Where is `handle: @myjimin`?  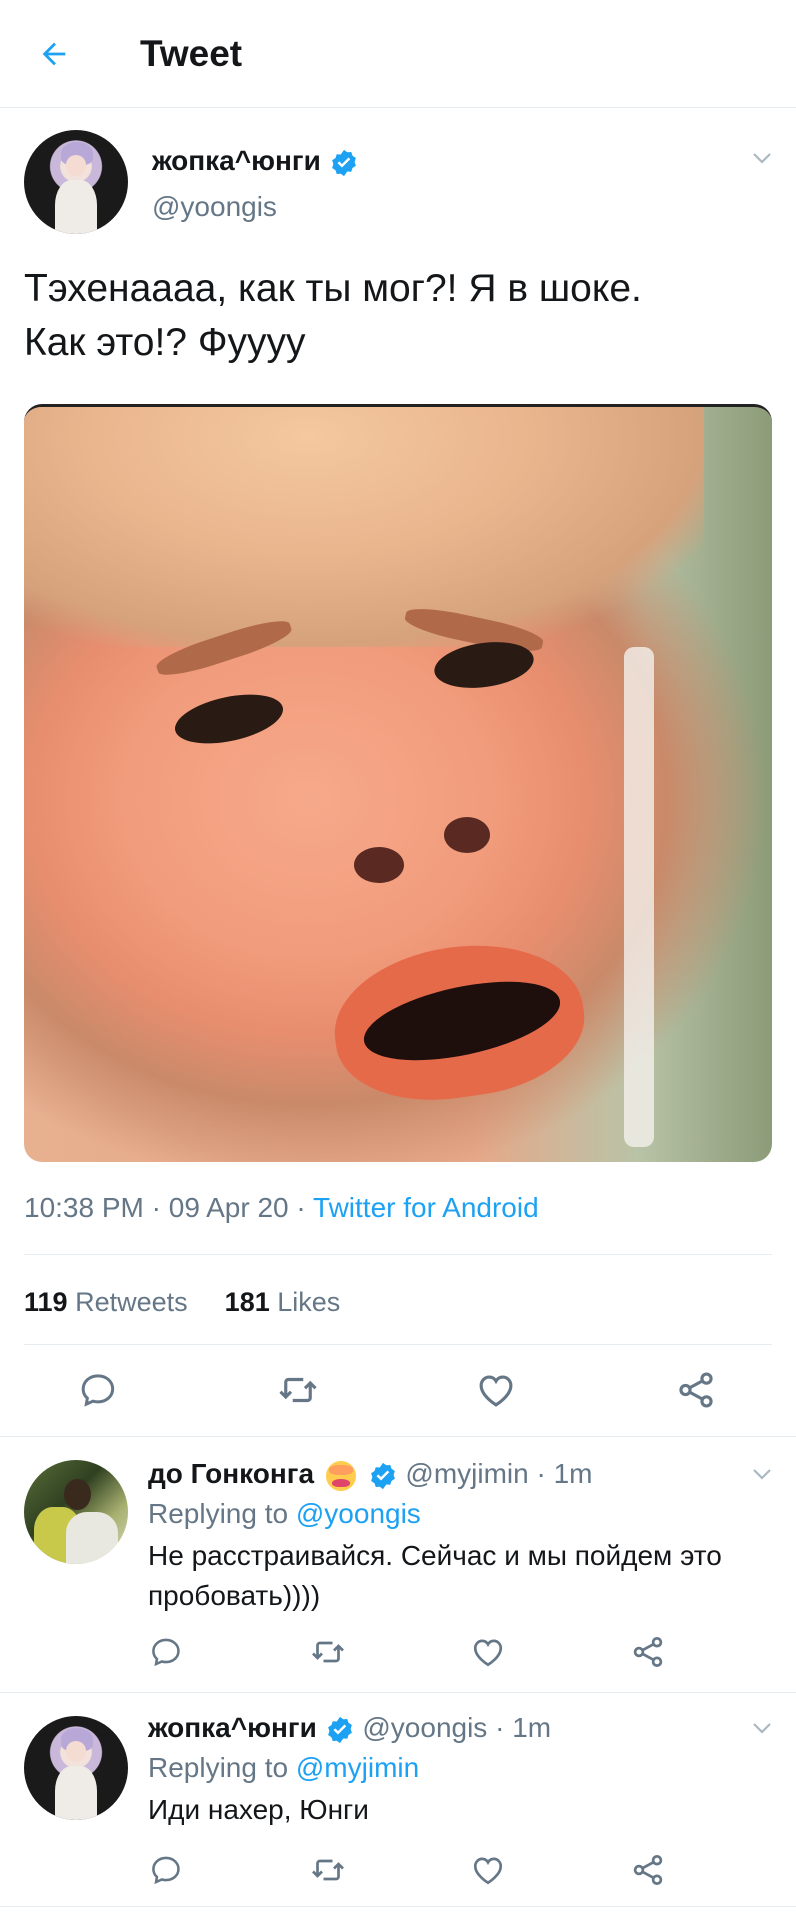 handle: @myjimin is located at coordinates (467, 1473).